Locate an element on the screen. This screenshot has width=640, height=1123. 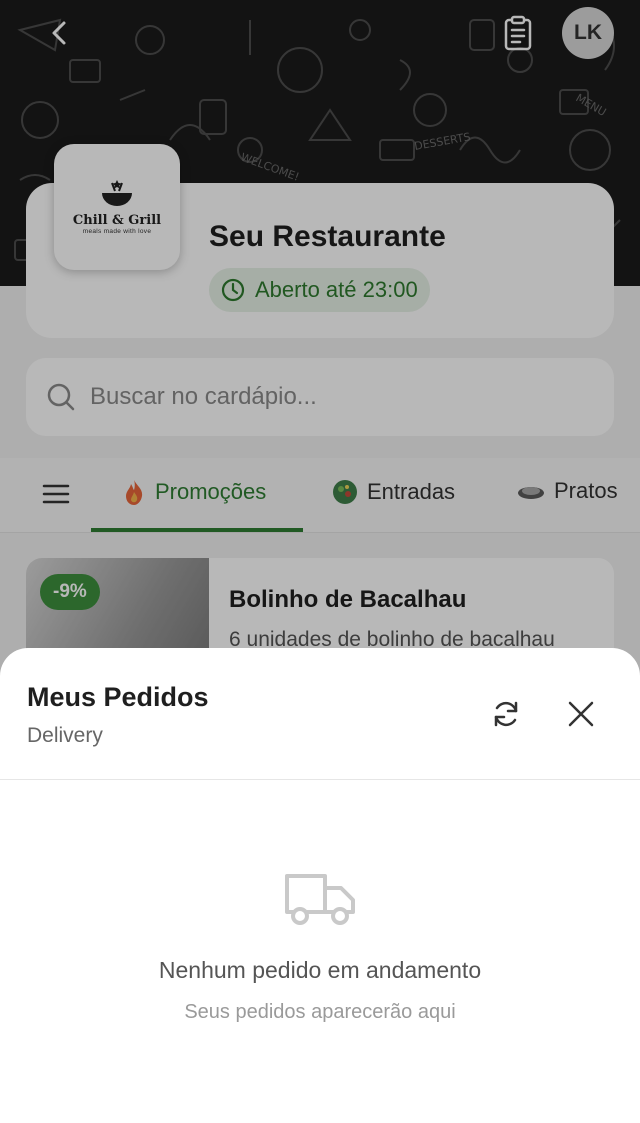
delivery-truck-icon is located at coordinates (320, 899).